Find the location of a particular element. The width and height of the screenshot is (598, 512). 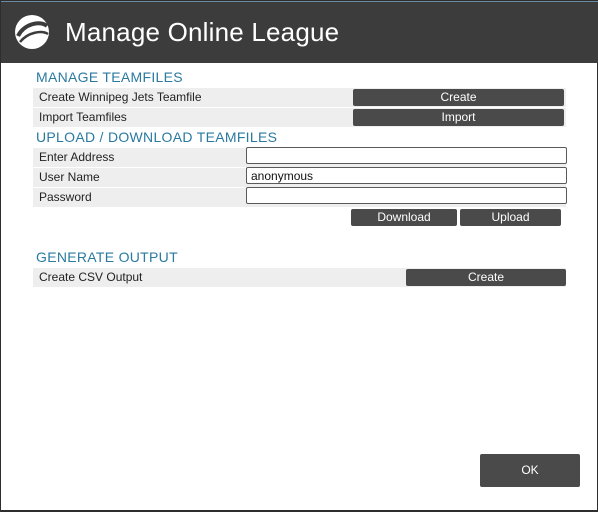

csv-output-label: Create CSV Output is located at coordinates (91, 277).